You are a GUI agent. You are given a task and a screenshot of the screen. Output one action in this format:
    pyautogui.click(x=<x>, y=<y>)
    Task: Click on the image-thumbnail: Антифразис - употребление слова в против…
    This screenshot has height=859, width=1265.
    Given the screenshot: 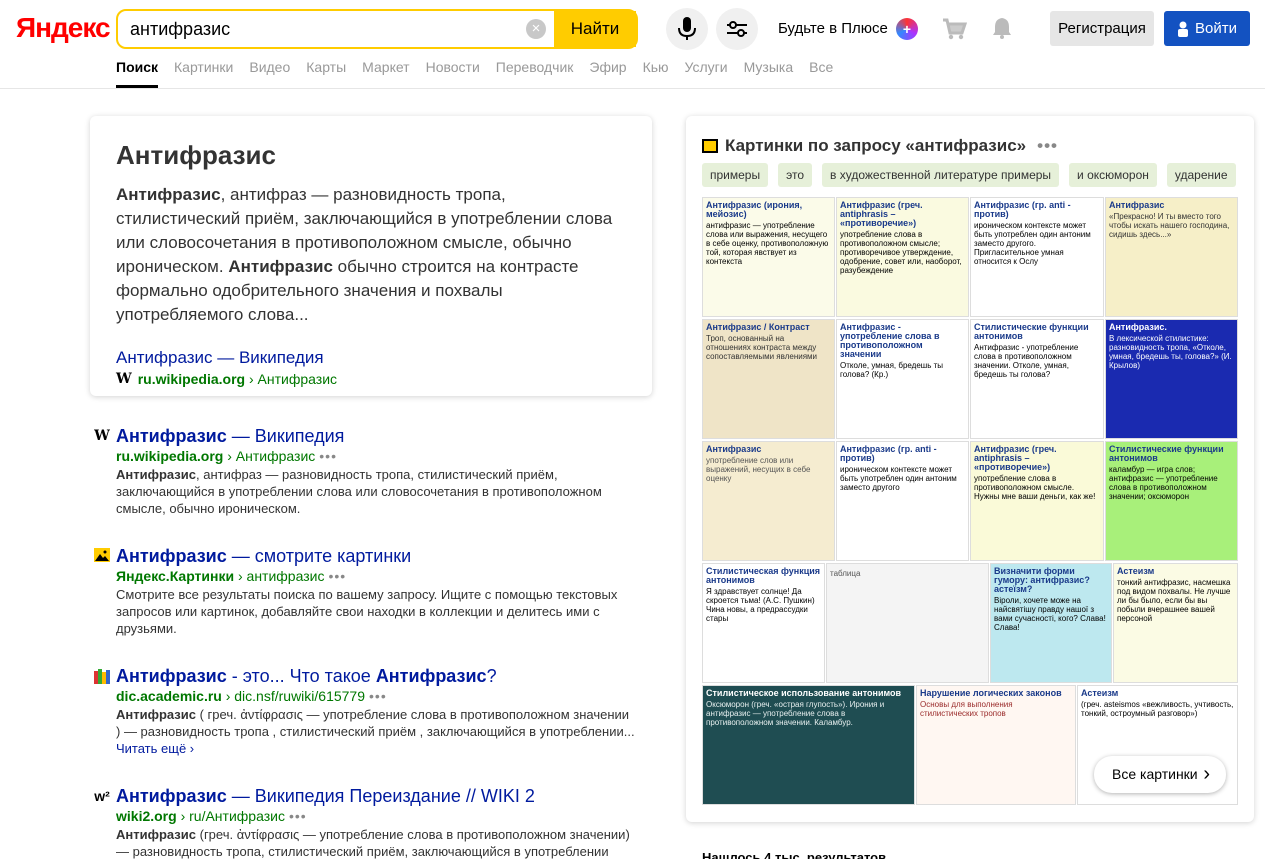 What is the action you would take?
    pyautogui.click(x=902, y=379)
    